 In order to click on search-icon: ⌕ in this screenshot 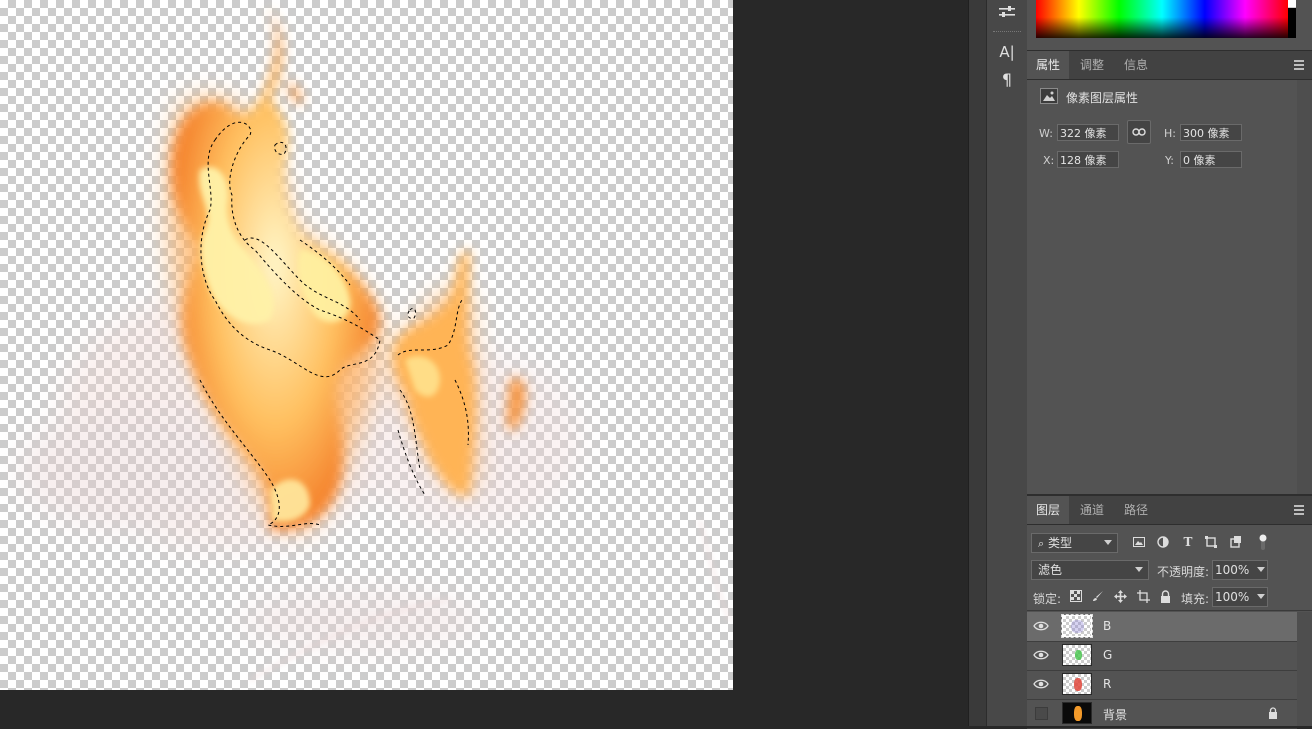, I will do `click(1041, 543)`.